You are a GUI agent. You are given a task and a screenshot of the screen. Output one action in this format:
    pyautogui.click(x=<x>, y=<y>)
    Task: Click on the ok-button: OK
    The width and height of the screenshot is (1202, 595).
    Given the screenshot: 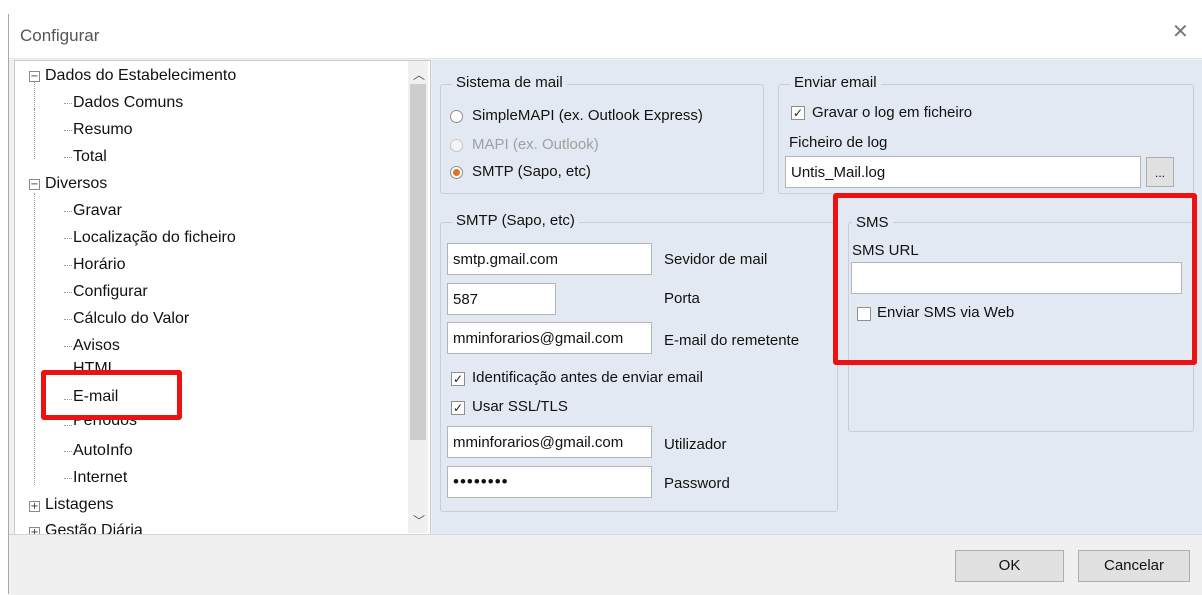 What is the action you would take?
    pyautogui.click(x=1009, y=566)
    